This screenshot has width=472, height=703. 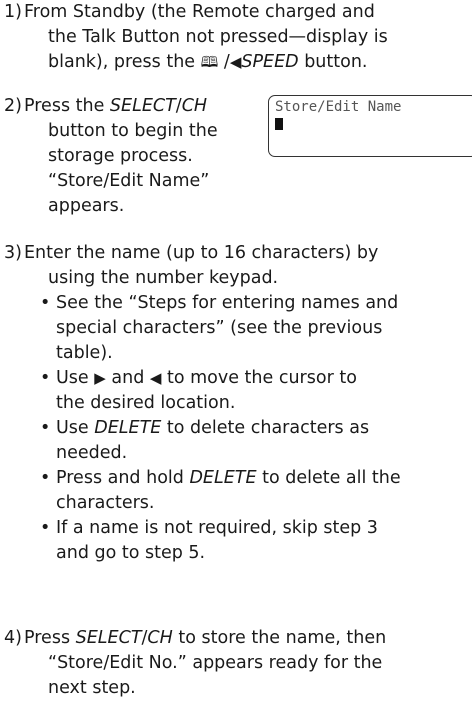 What do you see at coordinates (163, 278) in the screenshot?
I see `step-text-line: using the number keypad.` at bounding box center [163, 278].